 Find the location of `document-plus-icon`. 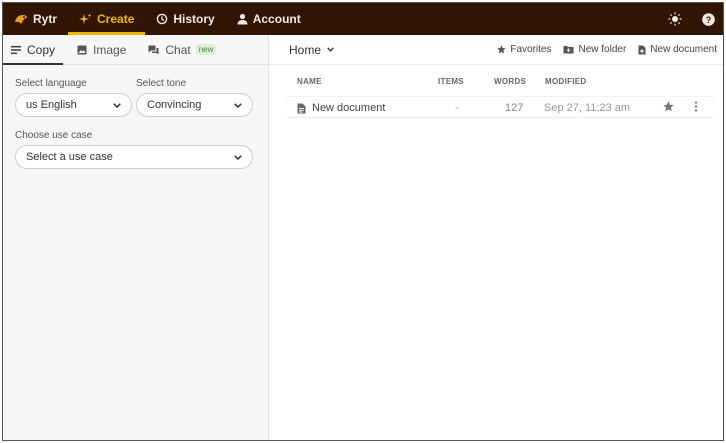

document-plus-icon is located at coordinates (642, 50).